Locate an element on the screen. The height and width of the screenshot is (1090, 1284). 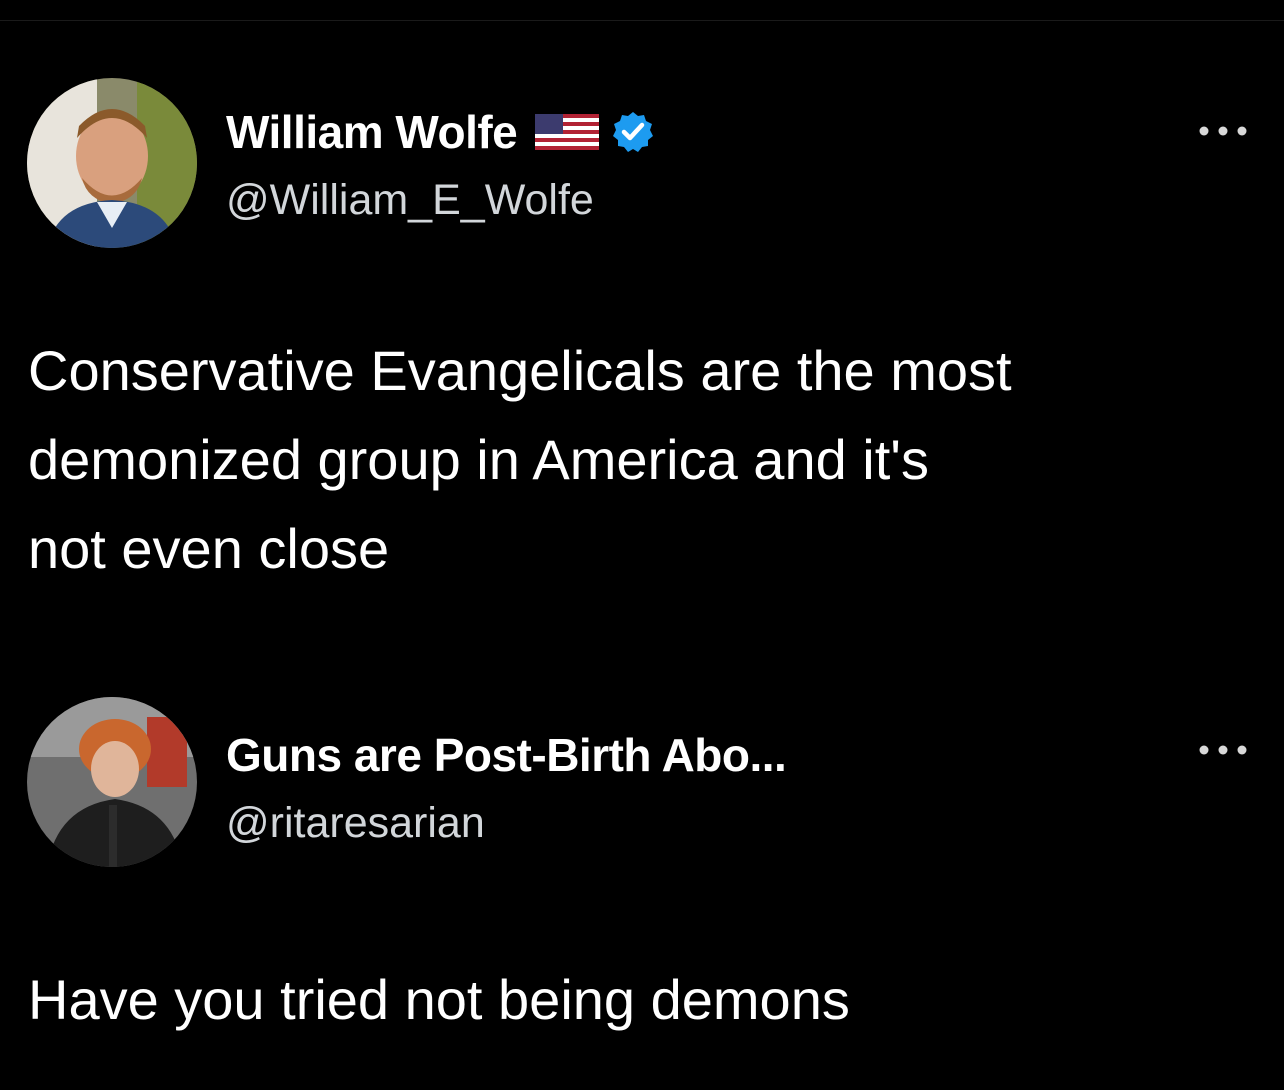
display-name: William Wolfe is located at coordinates (372, 132).